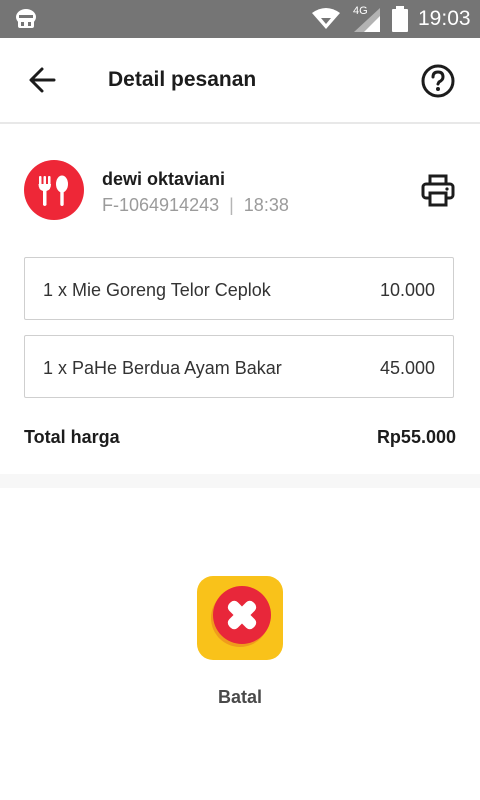 The width and height of the screenshot is (480, 800). Describe the element at coordinates (326, 18) in the screenshot. I see `wifi-icon` at that location.